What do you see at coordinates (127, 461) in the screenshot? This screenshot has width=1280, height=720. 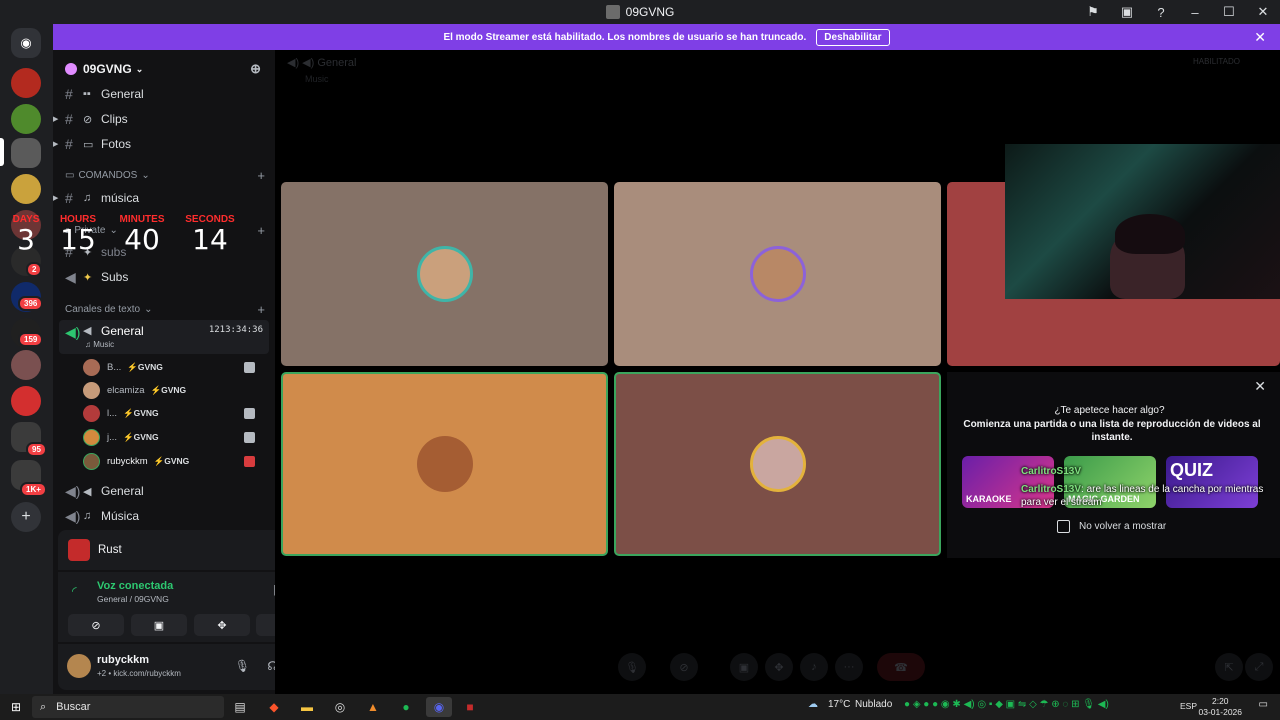 I see `voice-user-name: rubyckkm` at bounding box center [127, 461].